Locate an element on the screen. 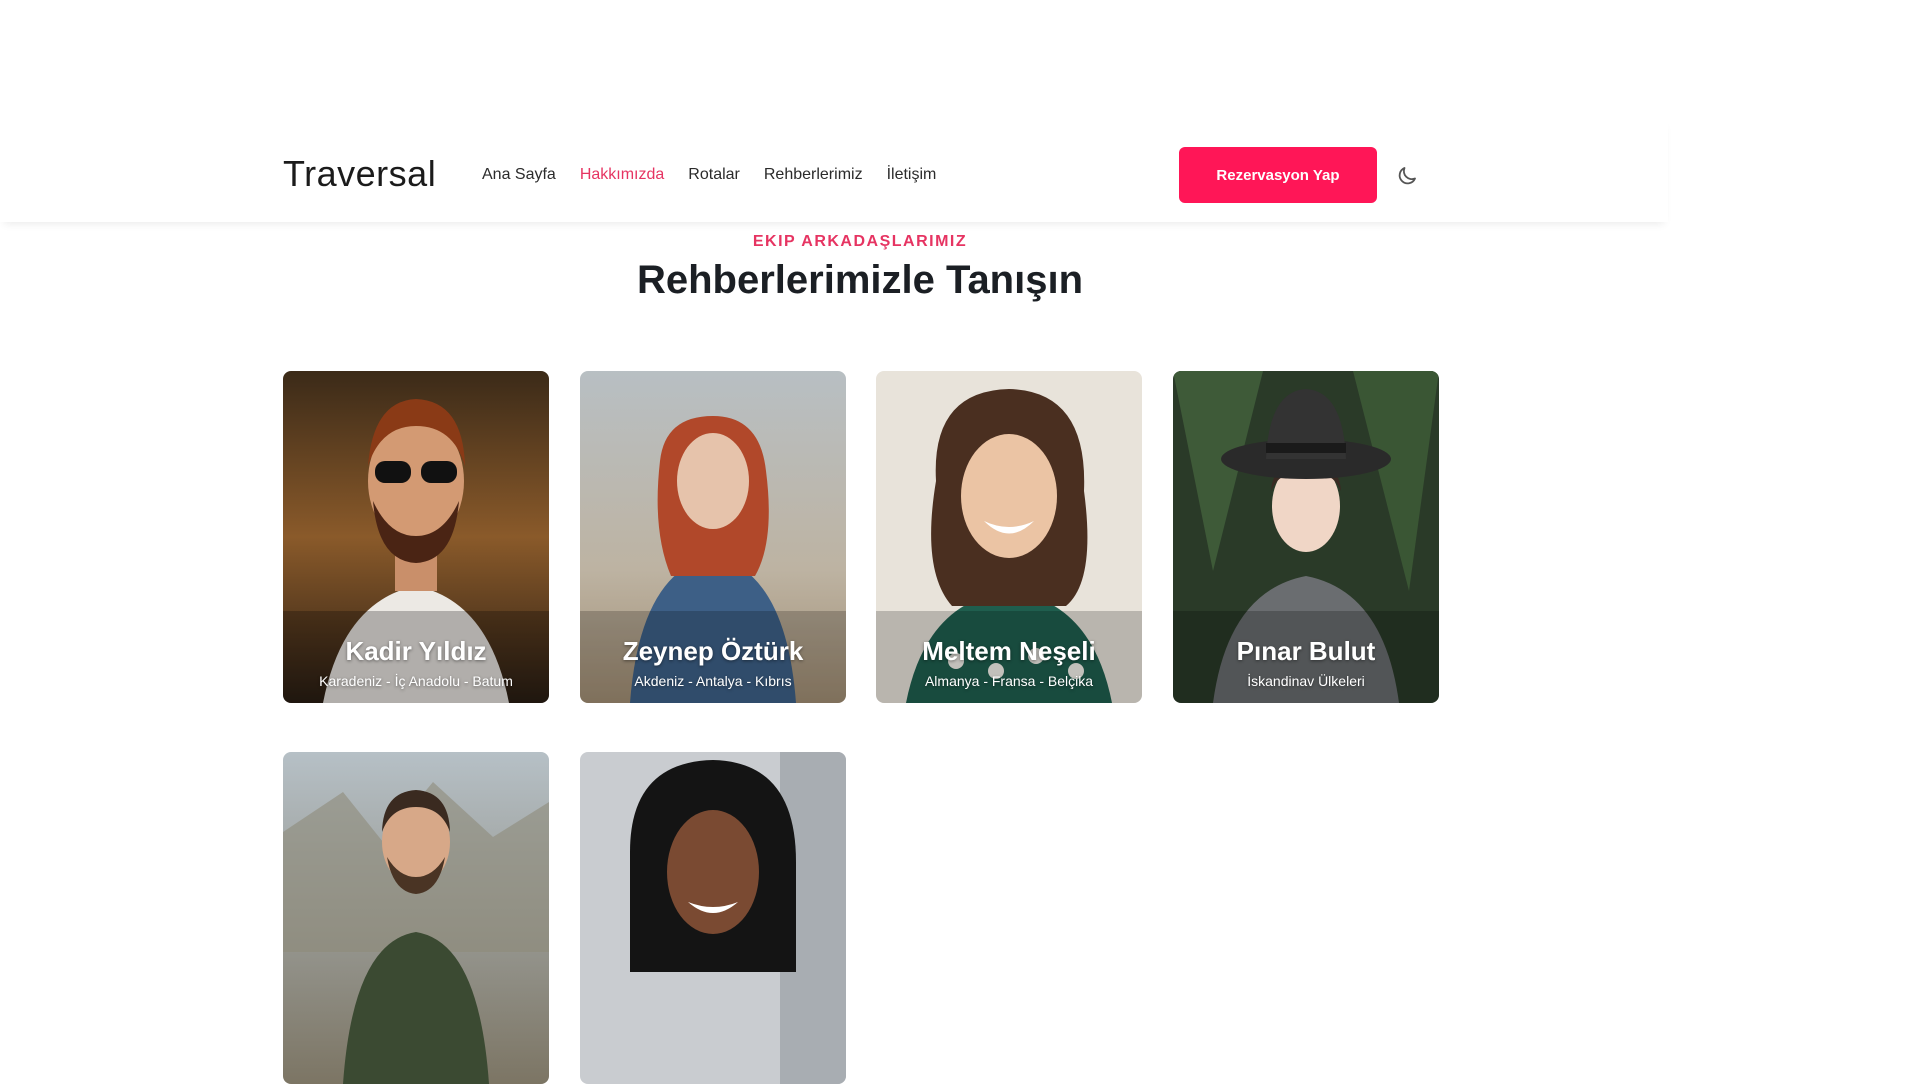 This screenshot has height=1084, width=1908. nav-item-contact: İletişim is located at coordinates (912, 175).